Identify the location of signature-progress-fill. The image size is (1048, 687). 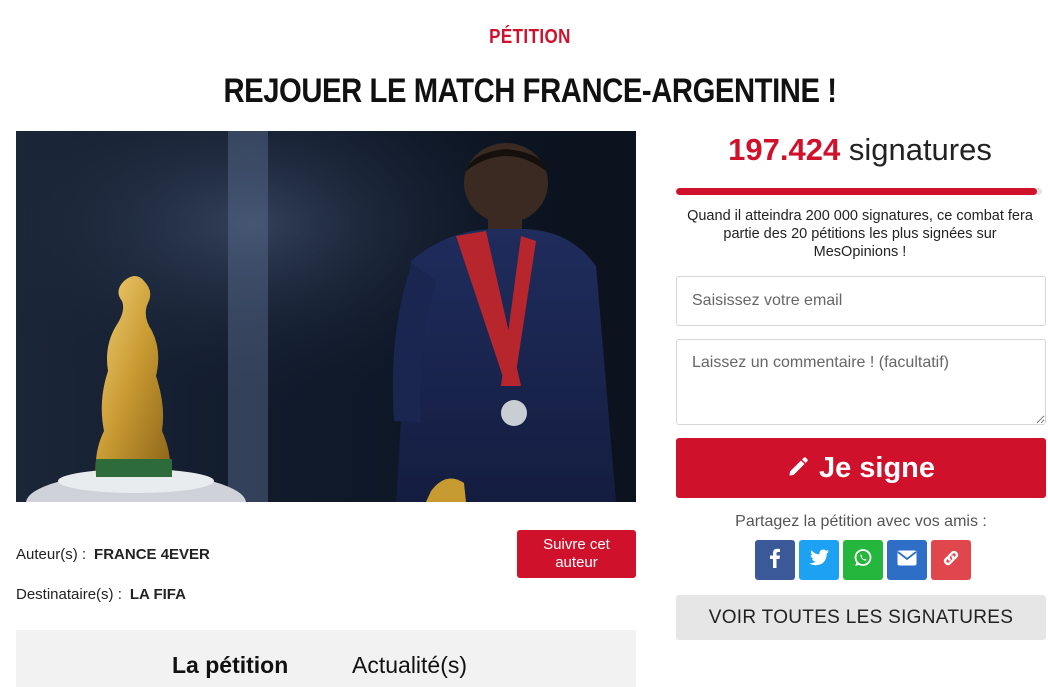
(857, 191).